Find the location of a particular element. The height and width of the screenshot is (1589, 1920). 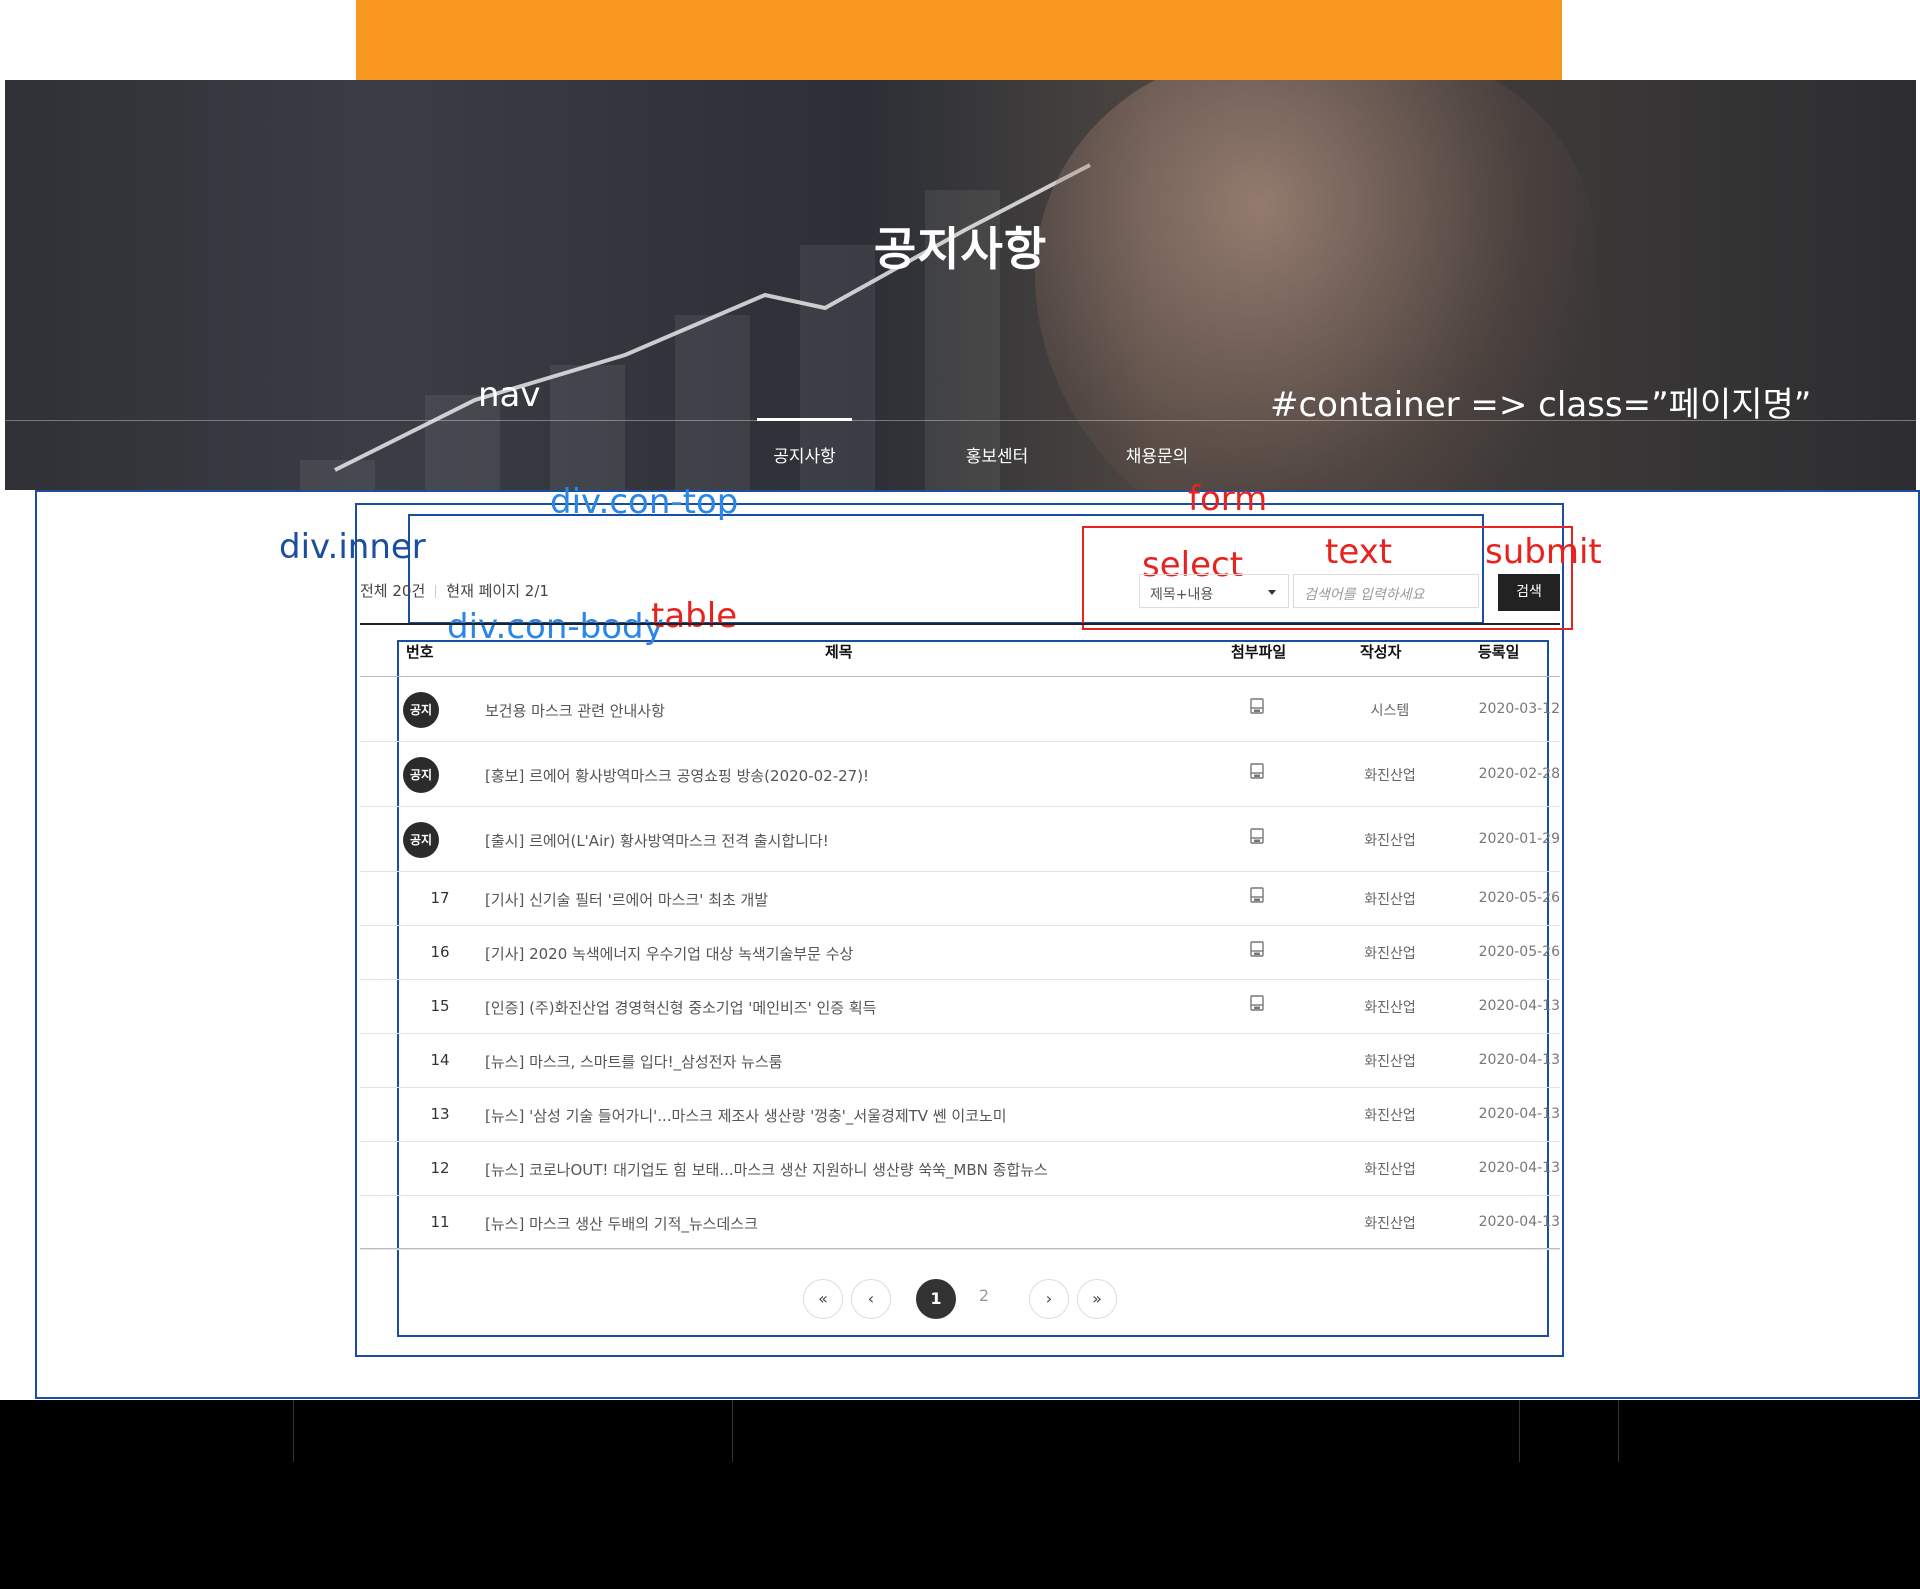

annotation-nav: nav is located at coordinates (509, 395).